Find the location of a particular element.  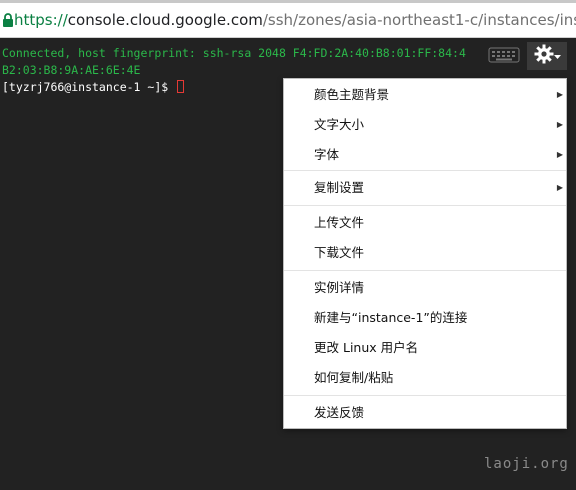

menu-item-upload-file: 上传文件 is located at coordinates (425, 223).